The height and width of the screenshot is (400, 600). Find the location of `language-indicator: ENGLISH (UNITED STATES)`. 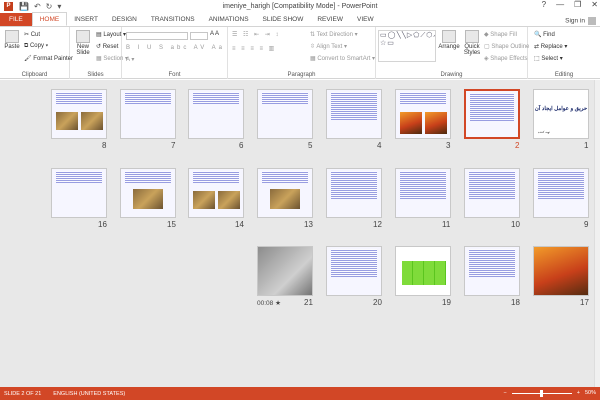

language-indicator: ENGLISH (UNITED STATES) is located at coordinates (89, 394).